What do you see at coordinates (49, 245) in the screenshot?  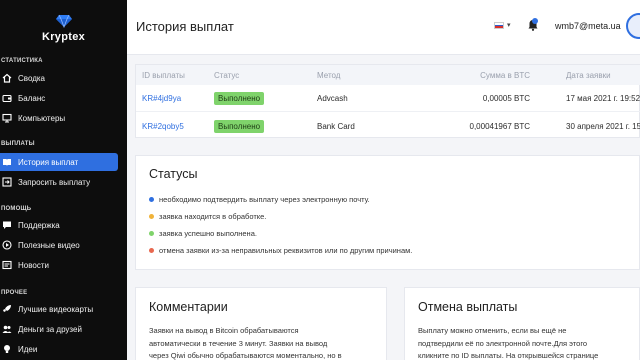 I see `sidebar-item-label: Полезные видео` at bounding box center [49, 245].